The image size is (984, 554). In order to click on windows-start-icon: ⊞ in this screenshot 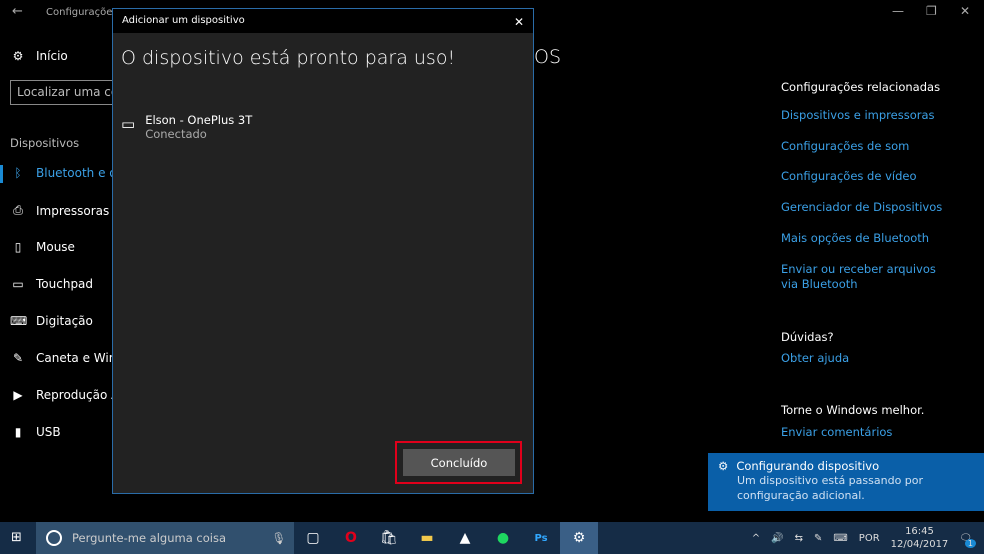, I will do `click(16, 537)`.